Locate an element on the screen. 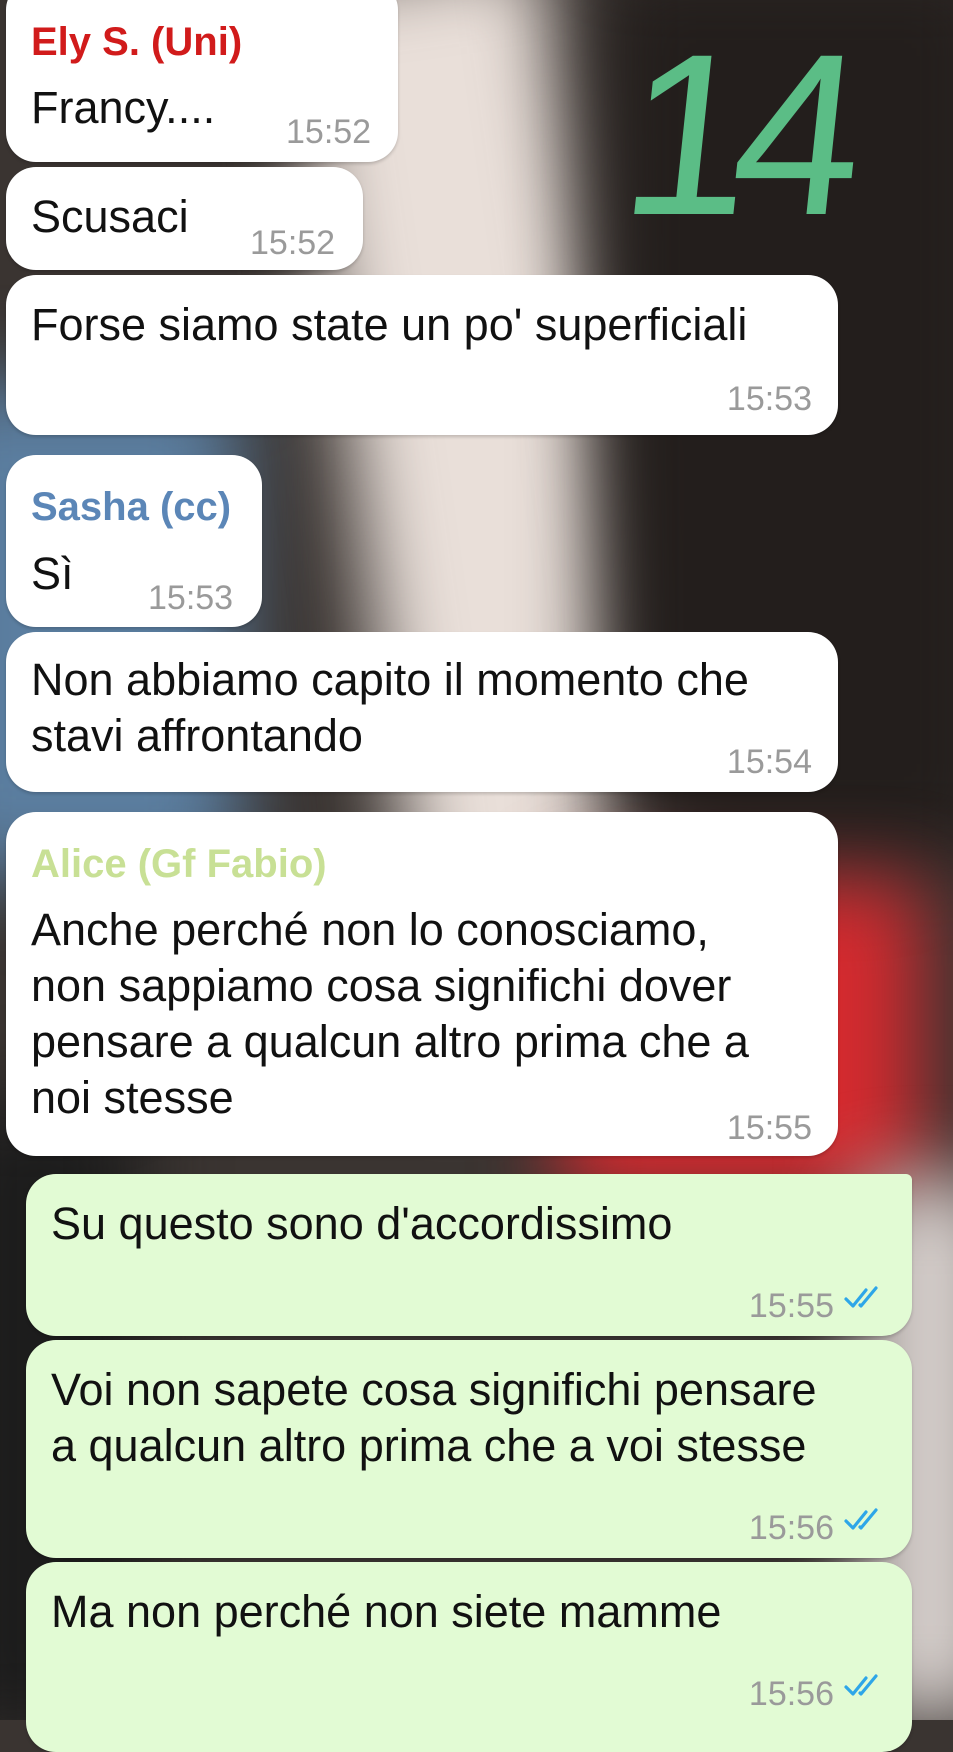  message-bubble: Sasha (cc) Sì 15:53 is located at coordinates (134, 541).